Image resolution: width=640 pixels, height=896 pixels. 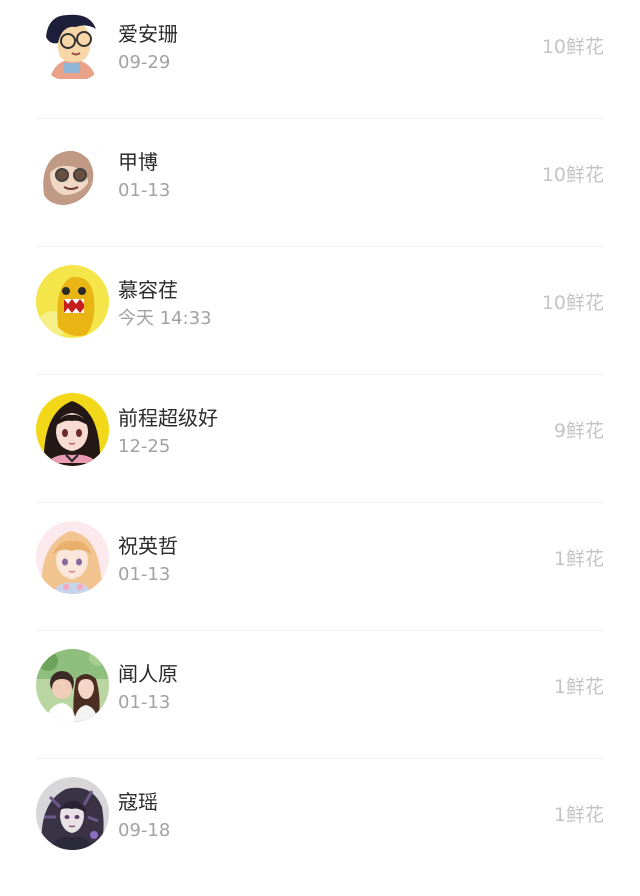 I want to click on list-item: 慕容荏 今天 14:33 10鲜花, so click(x=320, y=320).